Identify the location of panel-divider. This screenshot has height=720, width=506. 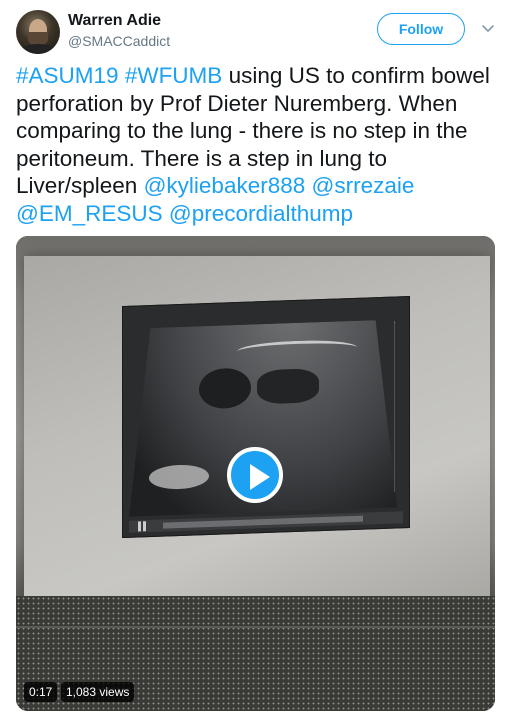
(255, 627).